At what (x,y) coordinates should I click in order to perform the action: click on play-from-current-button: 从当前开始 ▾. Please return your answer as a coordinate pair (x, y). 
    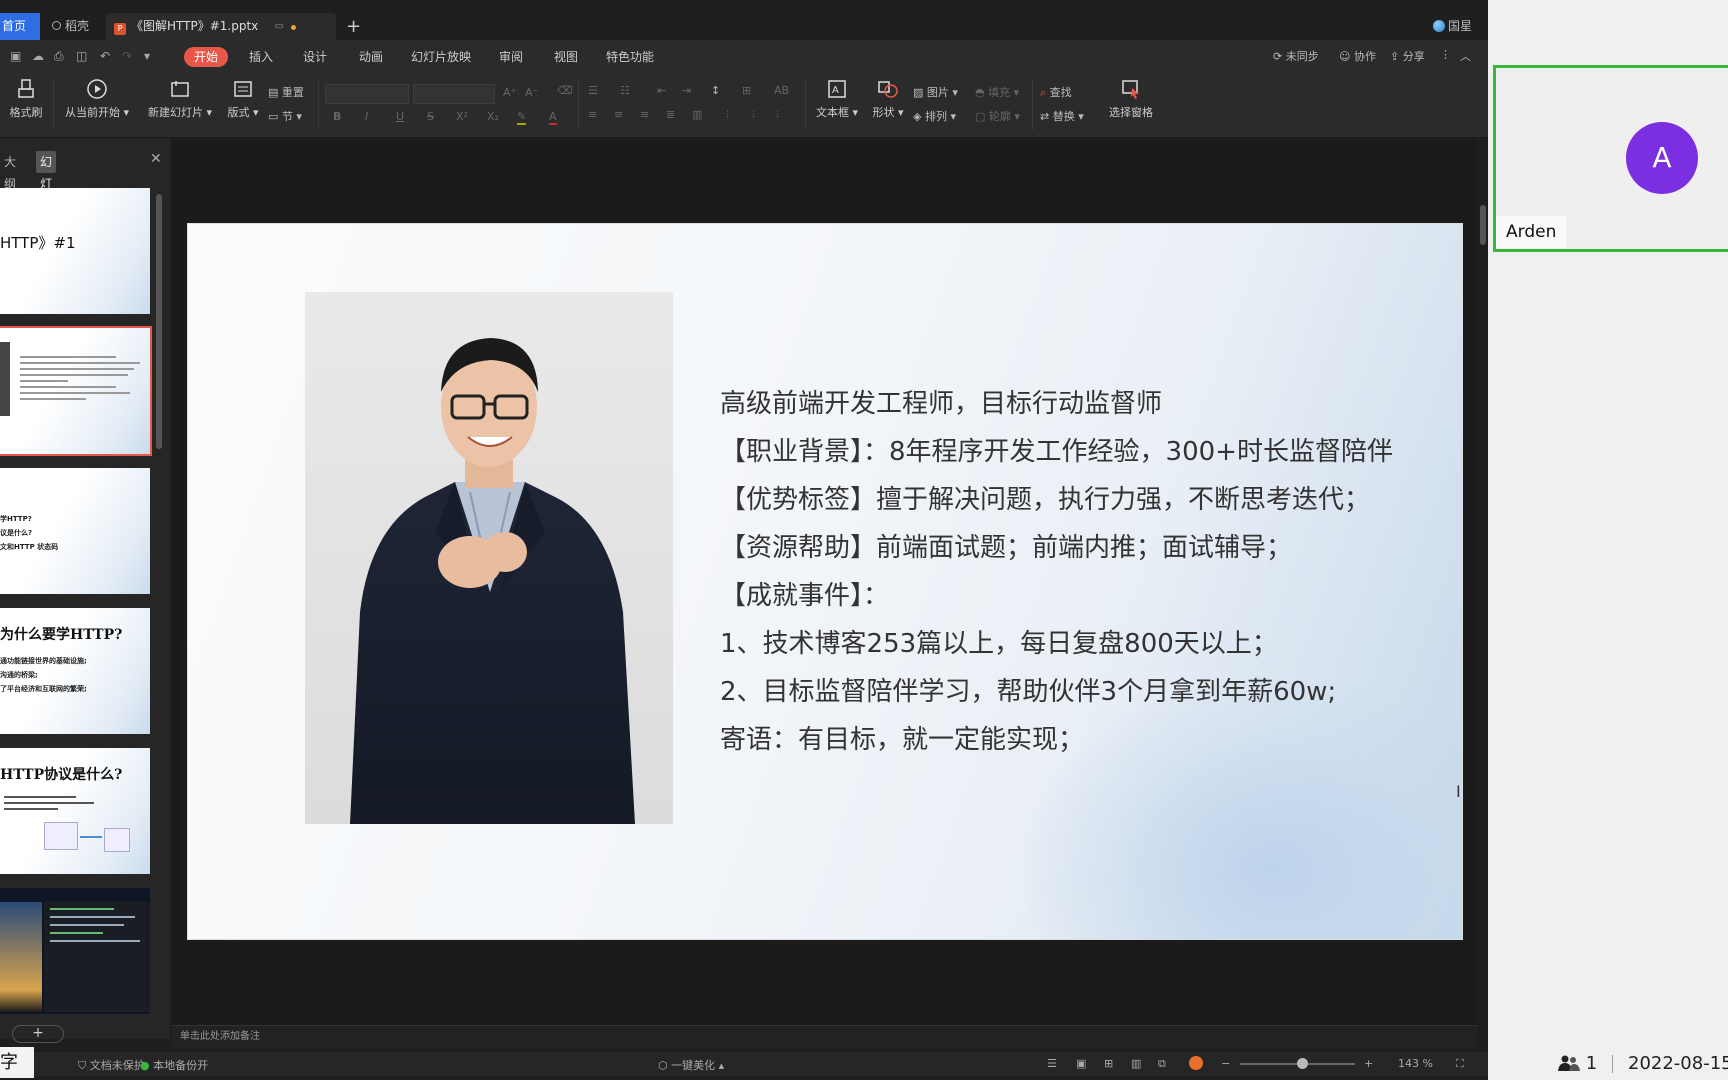
    Looking at the image, I should click on (97, 99).